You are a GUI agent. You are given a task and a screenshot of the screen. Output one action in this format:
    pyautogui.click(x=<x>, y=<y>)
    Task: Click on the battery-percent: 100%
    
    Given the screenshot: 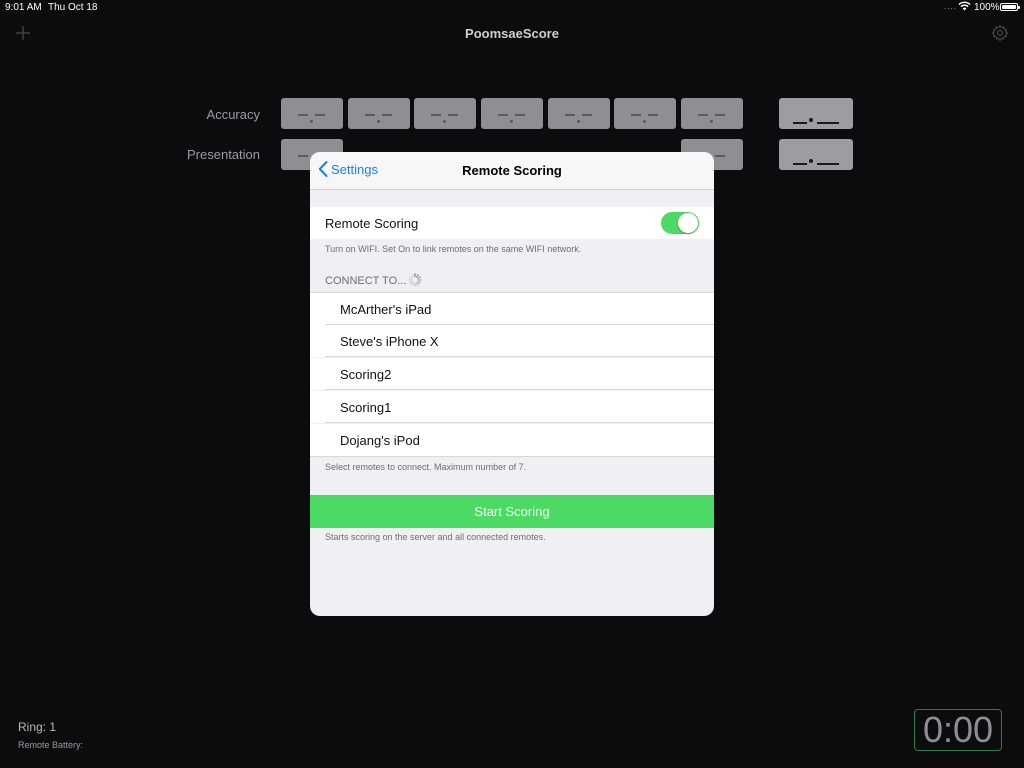 What is the action you would take?
    pyautogui.click(x=987, y=7)
    